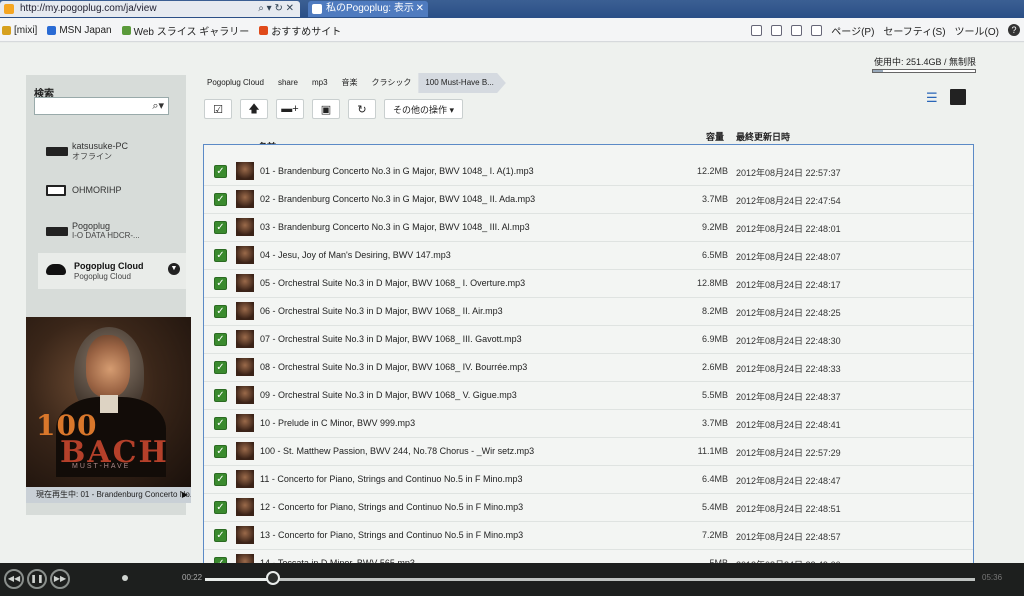  I want to click on next-icon: ▶▶, so click(60, 579).